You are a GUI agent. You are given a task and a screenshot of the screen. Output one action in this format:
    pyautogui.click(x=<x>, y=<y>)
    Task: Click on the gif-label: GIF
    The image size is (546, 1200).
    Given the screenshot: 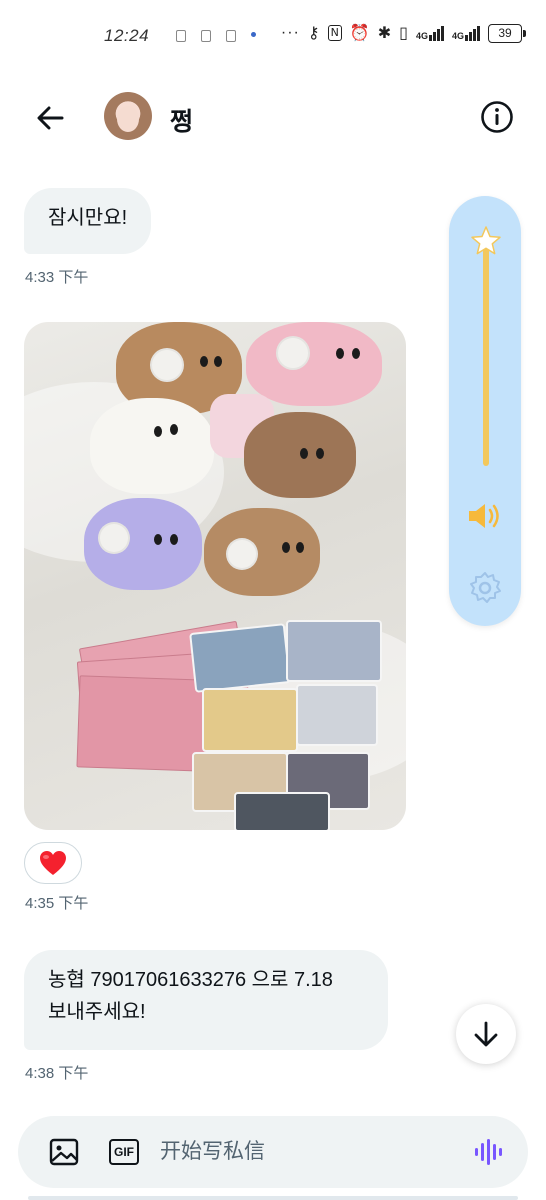 What is the action you would take?
    pyautogui.click(x=124, y=1152)
    